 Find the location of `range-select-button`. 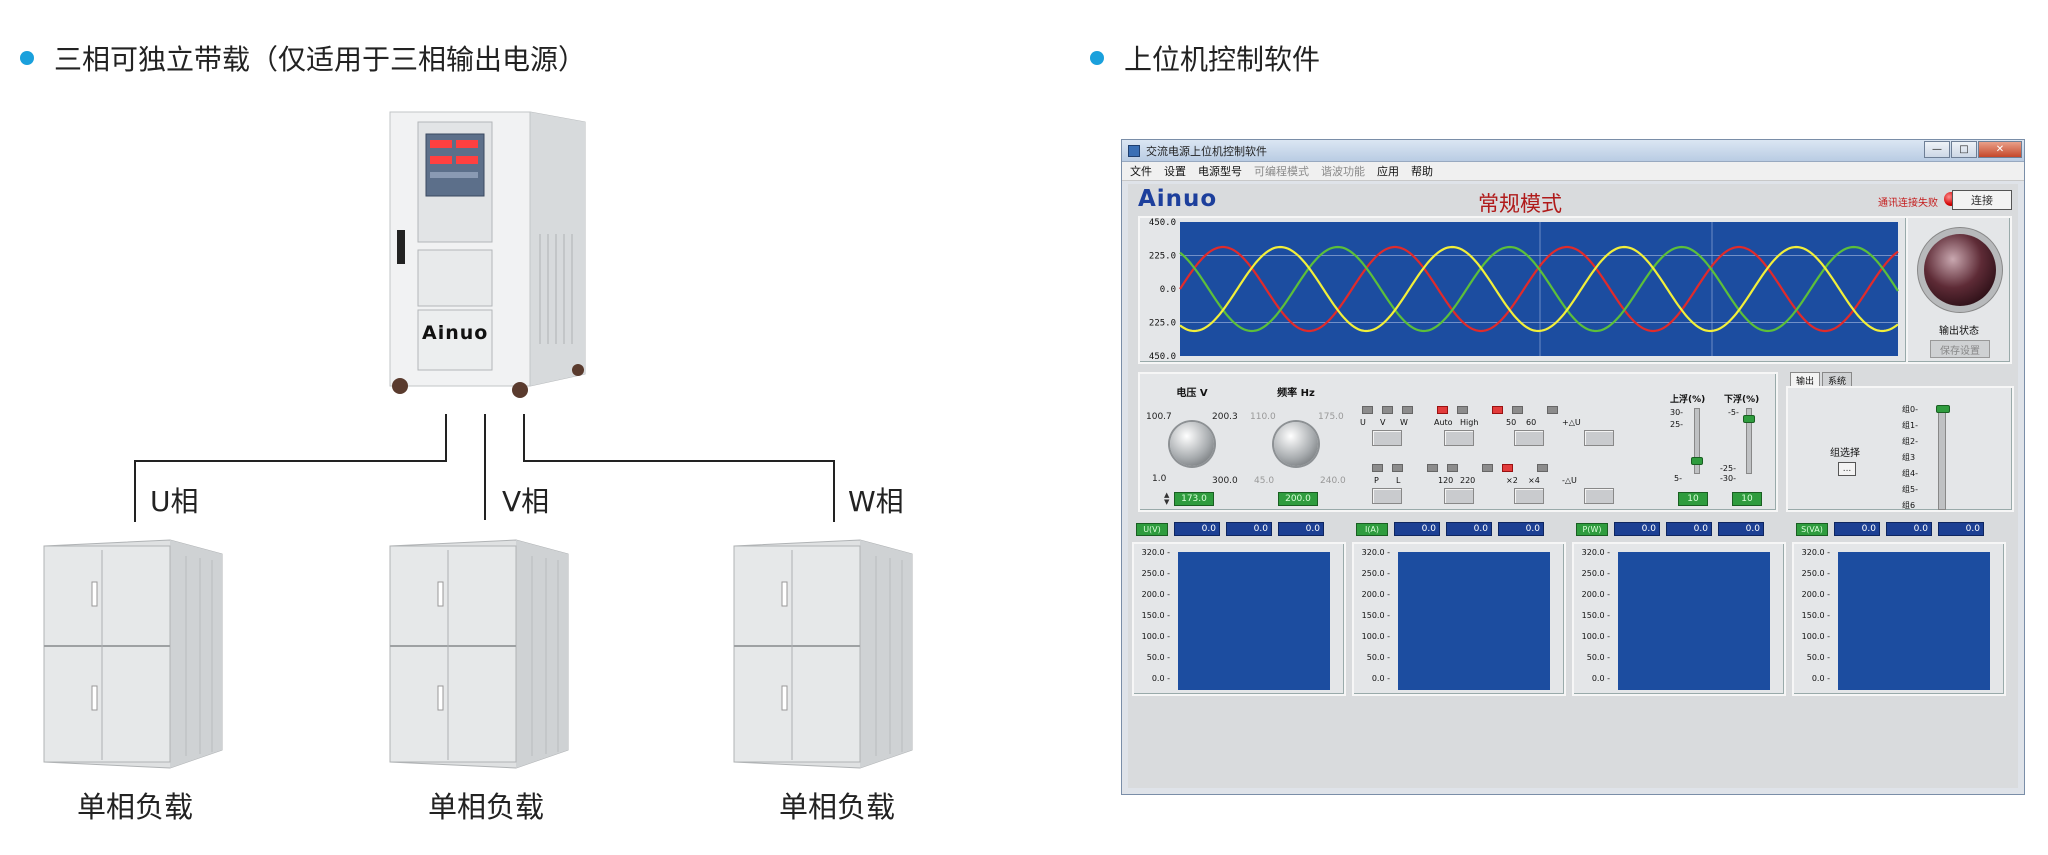

range-select-button is located at coordinates (1459, 438).